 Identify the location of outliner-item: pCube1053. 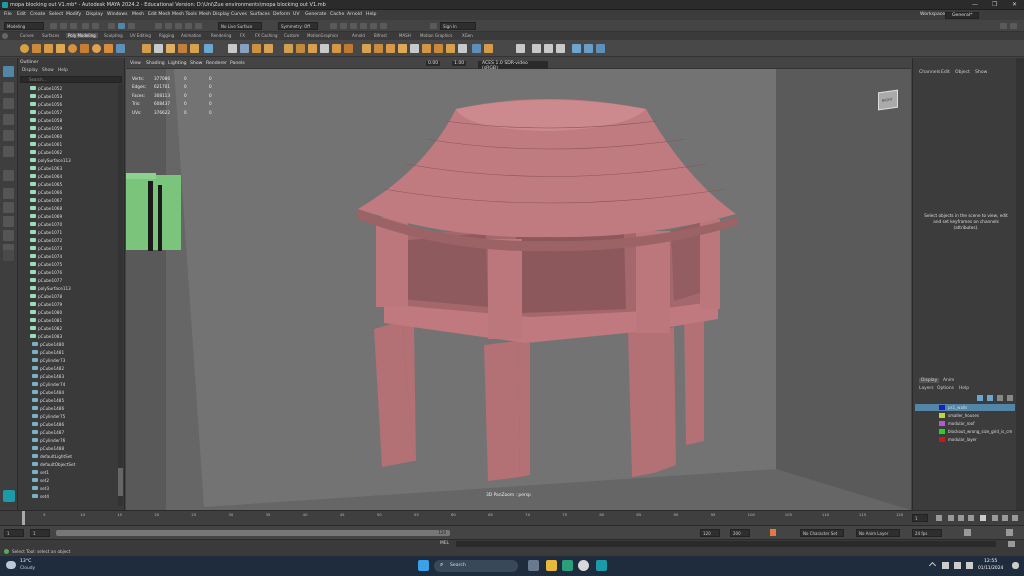
(46, 96).